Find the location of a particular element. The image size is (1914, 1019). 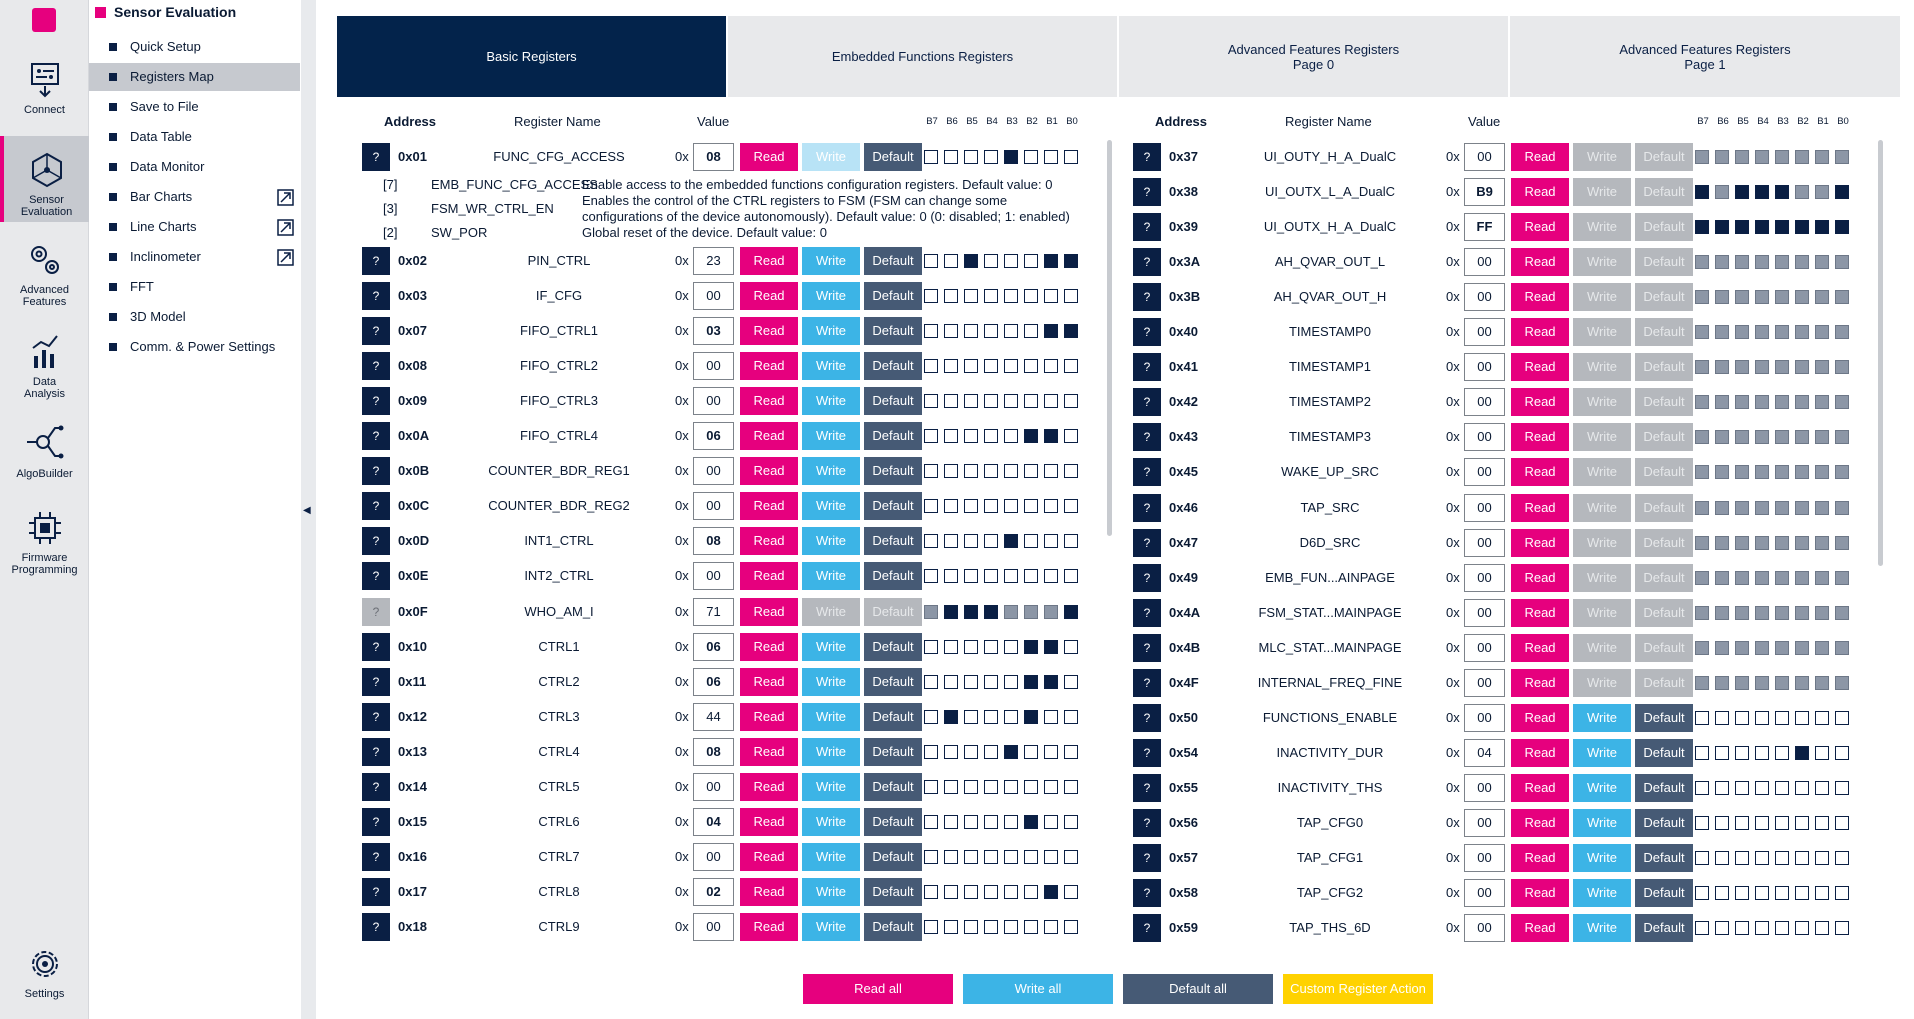

menu-item-registers-map: Registers Map is located at coordinates (194, 77).